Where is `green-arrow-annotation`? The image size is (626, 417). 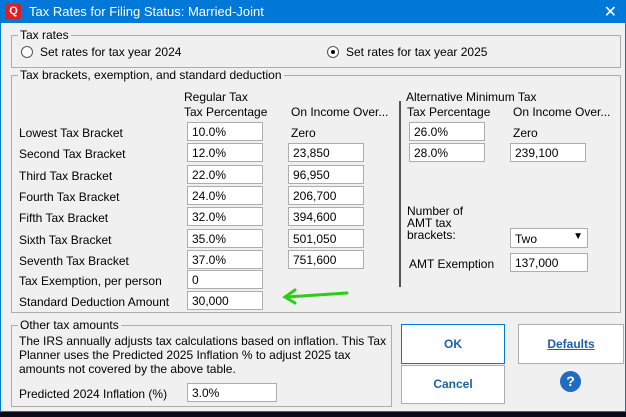 green-arrow-annotation is located at coordinates (315, 296).